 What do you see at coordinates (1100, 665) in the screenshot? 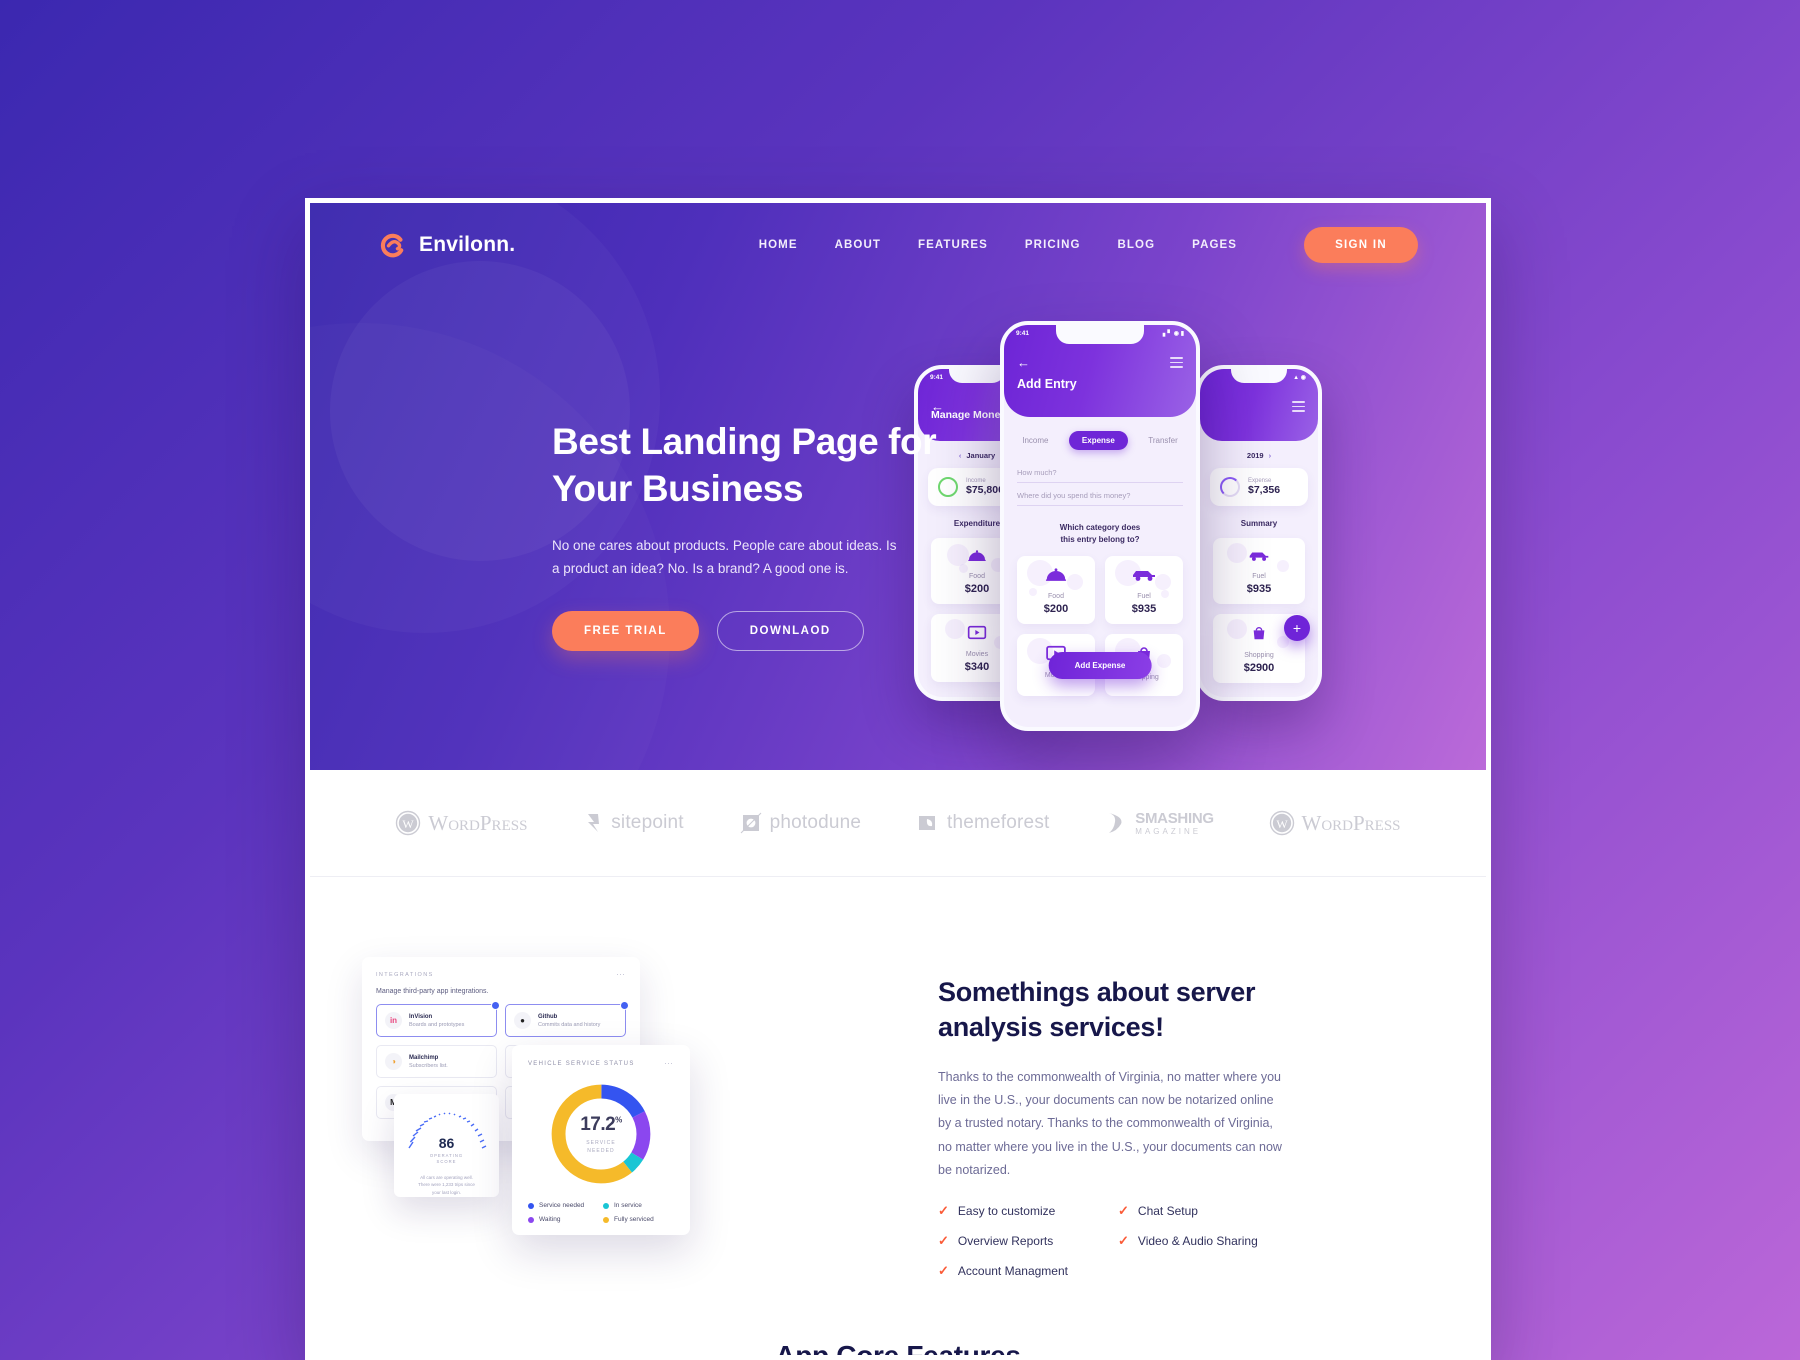
I see `add-expense-button: Add Expense` at bounding box center [1100, 665].